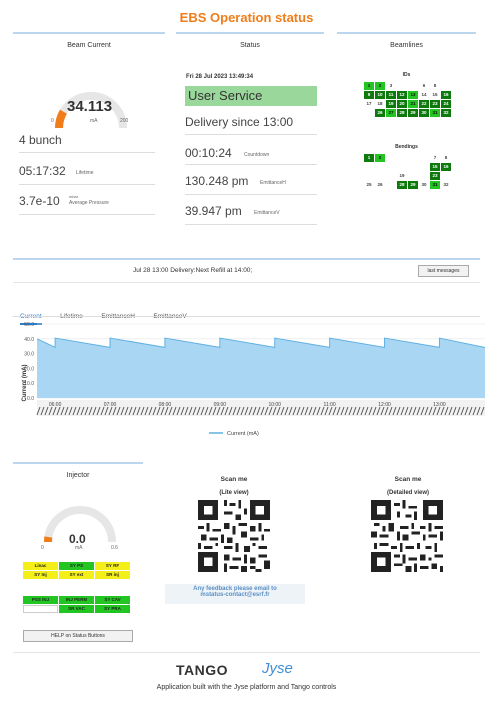 The width and height of the screenshot is (493, 708). What do you see at coordinates (380, 158) in the screenshot?
I see `bending-cell: 2` at bounding box center [380, 158].